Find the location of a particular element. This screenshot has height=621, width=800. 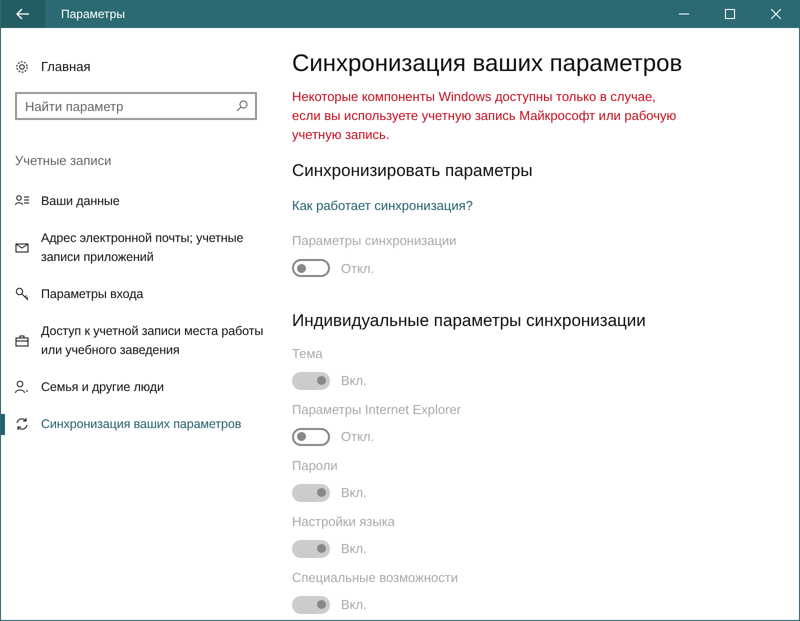

section-heading: Синхронизировать параметры is located at coordinates (413, 171).